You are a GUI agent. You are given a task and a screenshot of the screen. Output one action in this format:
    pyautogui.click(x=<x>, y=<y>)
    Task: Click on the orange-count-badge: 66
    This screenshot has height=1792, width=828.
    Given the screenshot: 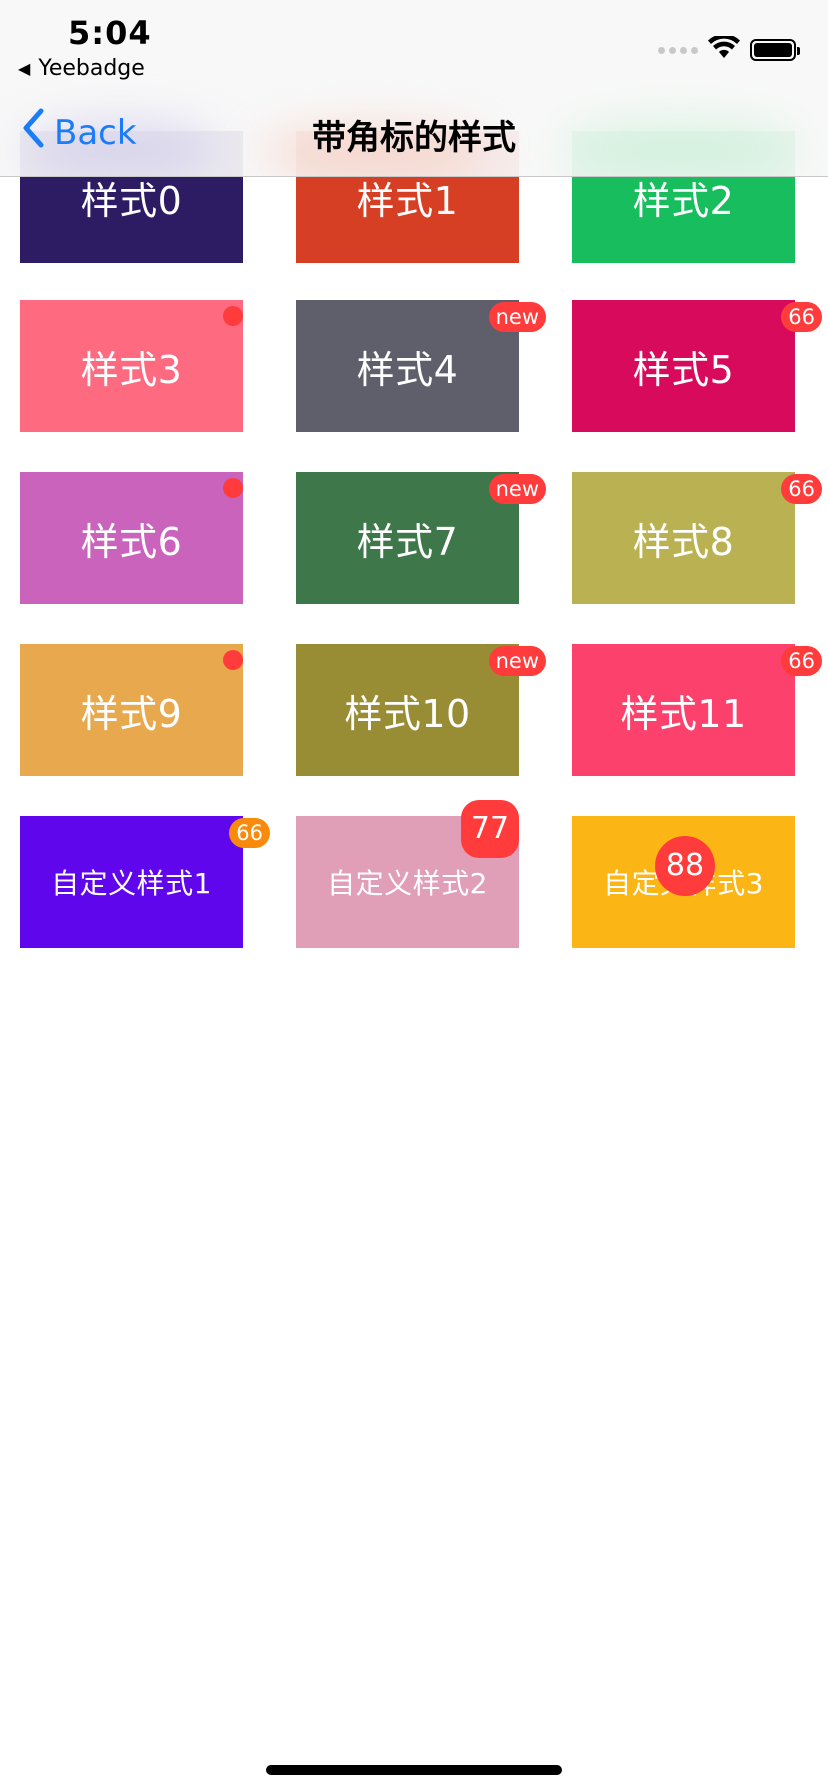 What is the action you would take?
    pyautogui.click(x=249, y=833)
    